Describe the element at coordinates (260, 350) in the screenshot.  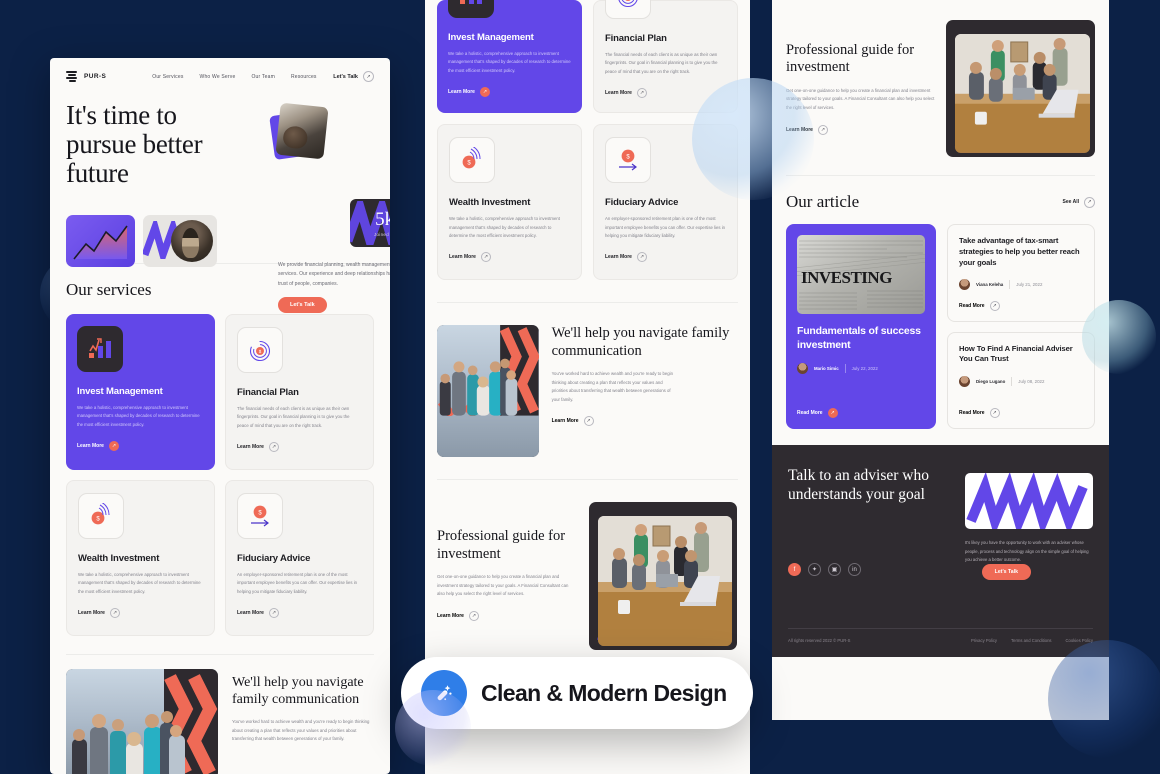
I see `target-orbit-icon: $` at that location.